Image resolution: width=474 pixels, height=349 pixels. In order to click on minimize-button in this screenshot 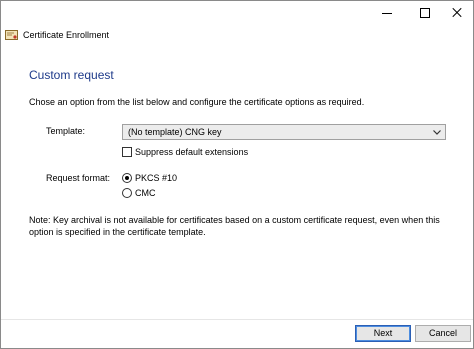, I will do `click(387, 13)`.